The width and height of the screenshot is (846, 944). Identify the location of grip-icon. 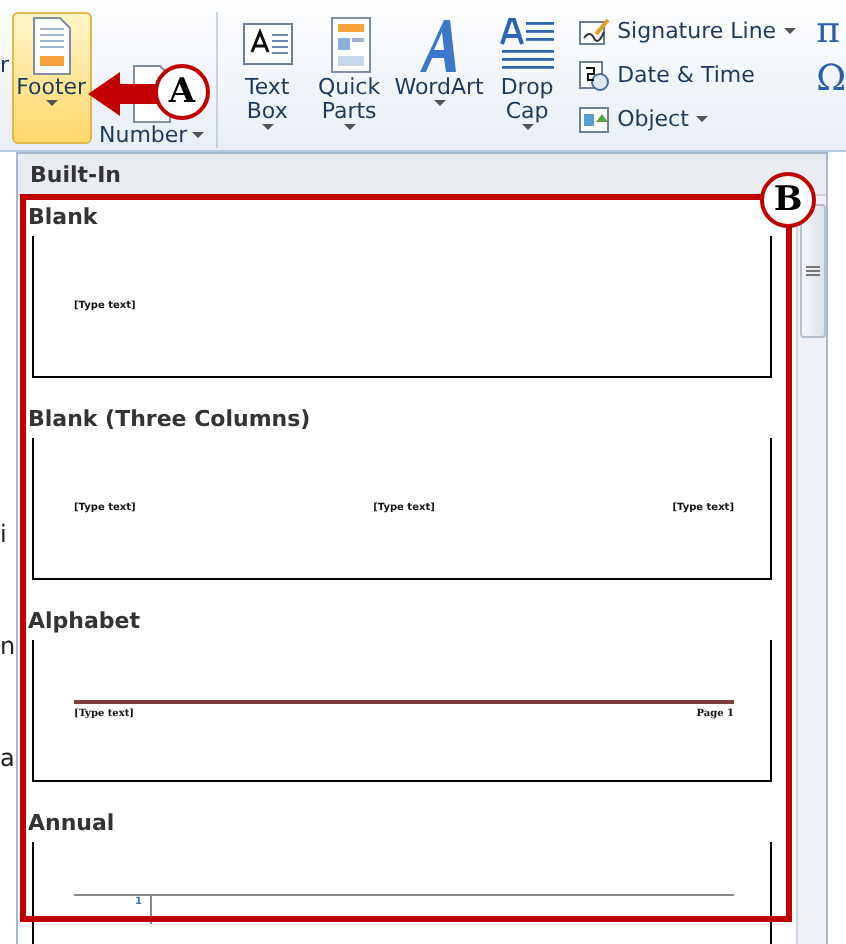
(812, 271).